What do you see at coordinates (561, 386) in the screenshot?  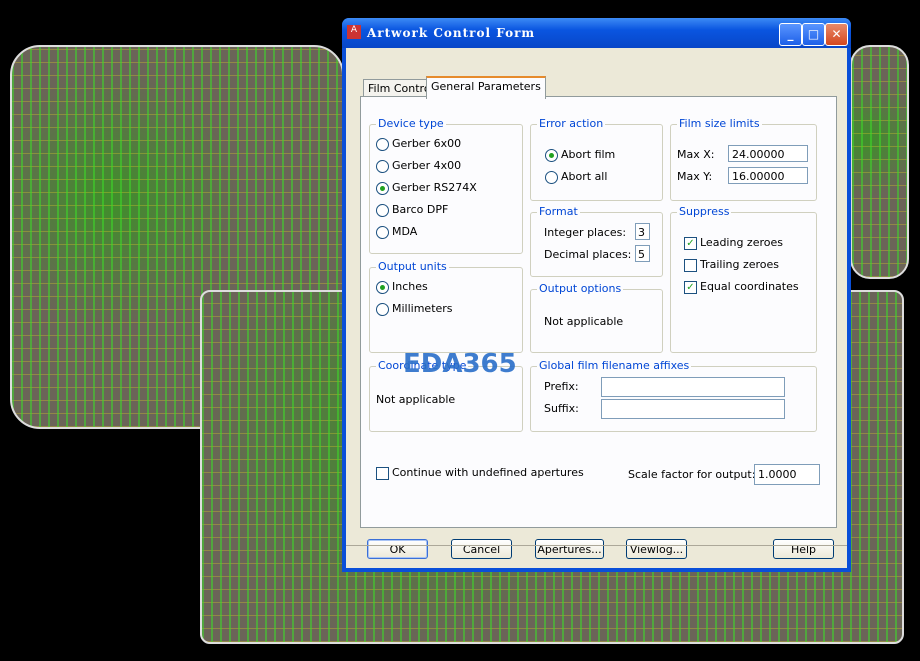 I see `prefix-label: Prefix:` at bounding box center [561, 386].